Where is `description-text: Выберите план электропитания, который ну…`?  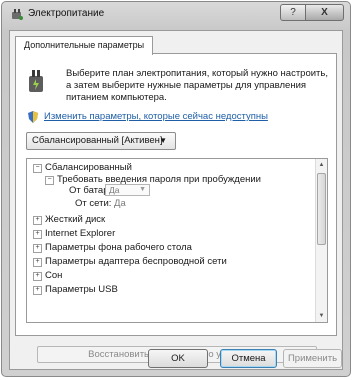 description-text: Выберите план электропитания, который ну… is located at coordinates (197, 85).